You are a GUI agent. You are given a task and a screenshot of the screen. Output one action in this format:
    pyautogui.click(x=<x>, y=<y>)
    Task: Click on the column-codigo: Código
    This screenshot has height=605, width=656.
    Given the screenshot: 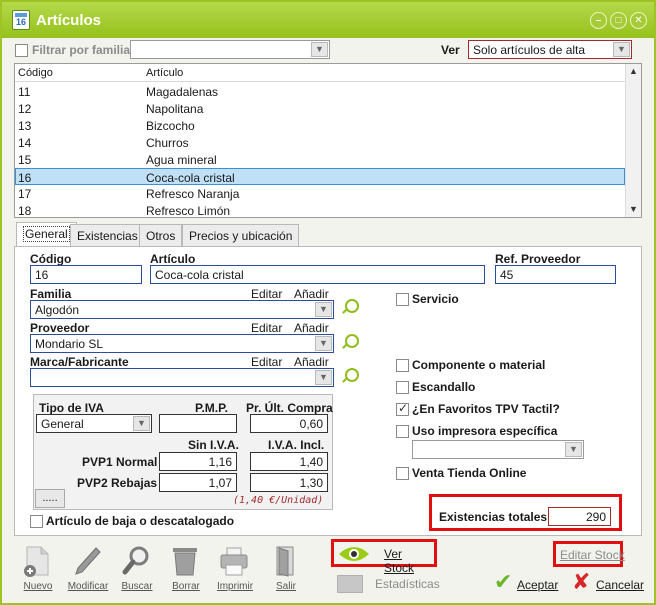 What is the action you would take?
    pyautogui.click(x=35, y=73)
    